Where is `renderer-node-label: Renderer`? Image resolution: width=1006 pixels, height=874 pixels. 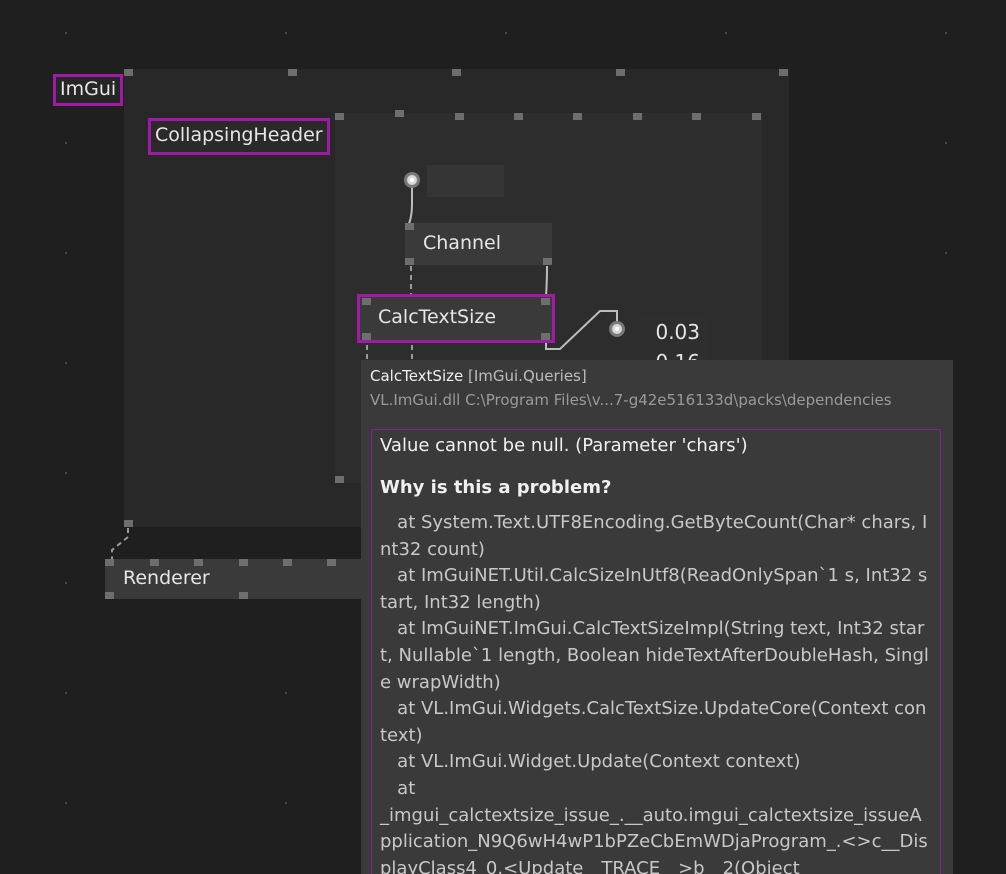
renderer-node-label: Renderer is located at coordinates (166, 578).